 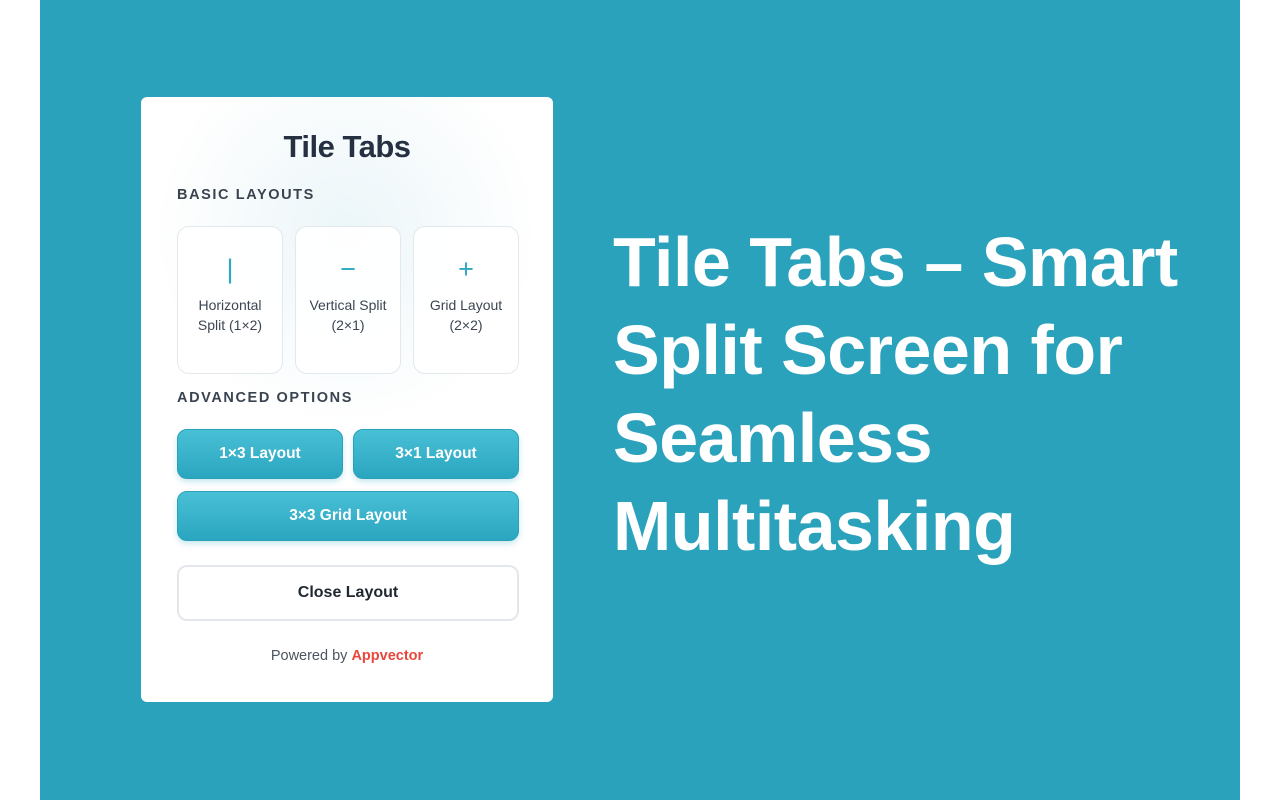 What do you see at coordinates (466, 315) in the screenshot?
I see `grid-layout-label: Grid Layout (2×2)` at bounding box center [466, 315].